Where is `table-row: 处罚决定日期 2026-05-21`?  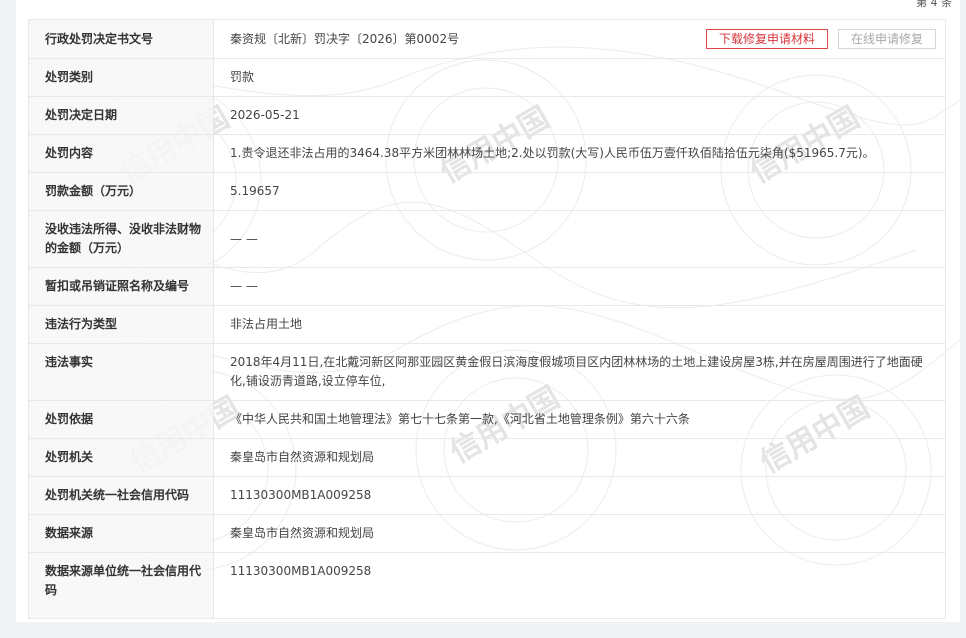 table-row: 处罚决定日期 2026-05-21 is located at coordinates (487, 115).